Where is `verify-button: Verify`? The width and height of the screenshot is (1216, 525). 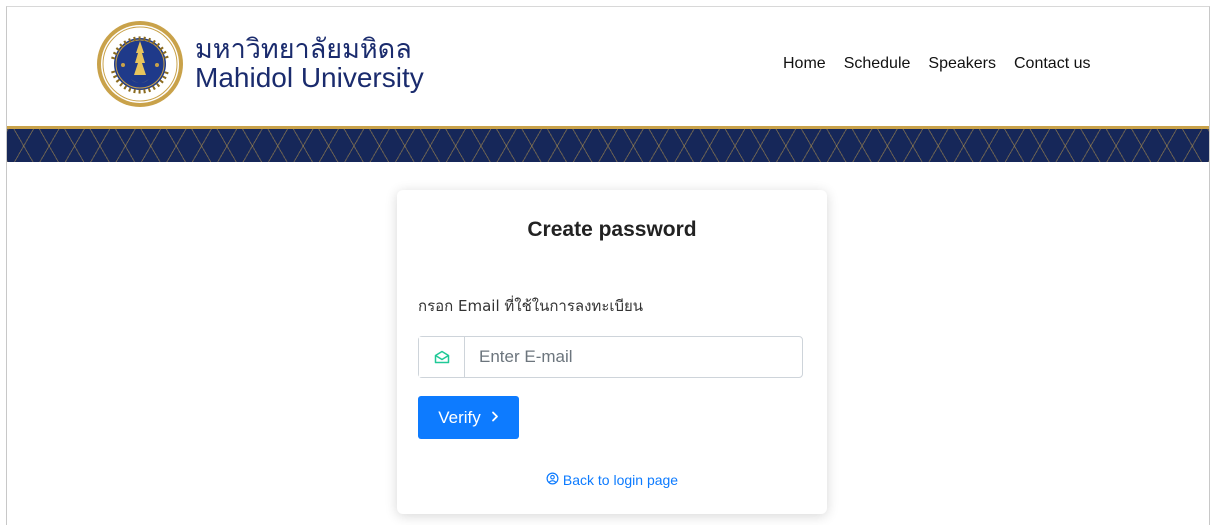 verify-button: Verify is located at coordinates (468, 417).